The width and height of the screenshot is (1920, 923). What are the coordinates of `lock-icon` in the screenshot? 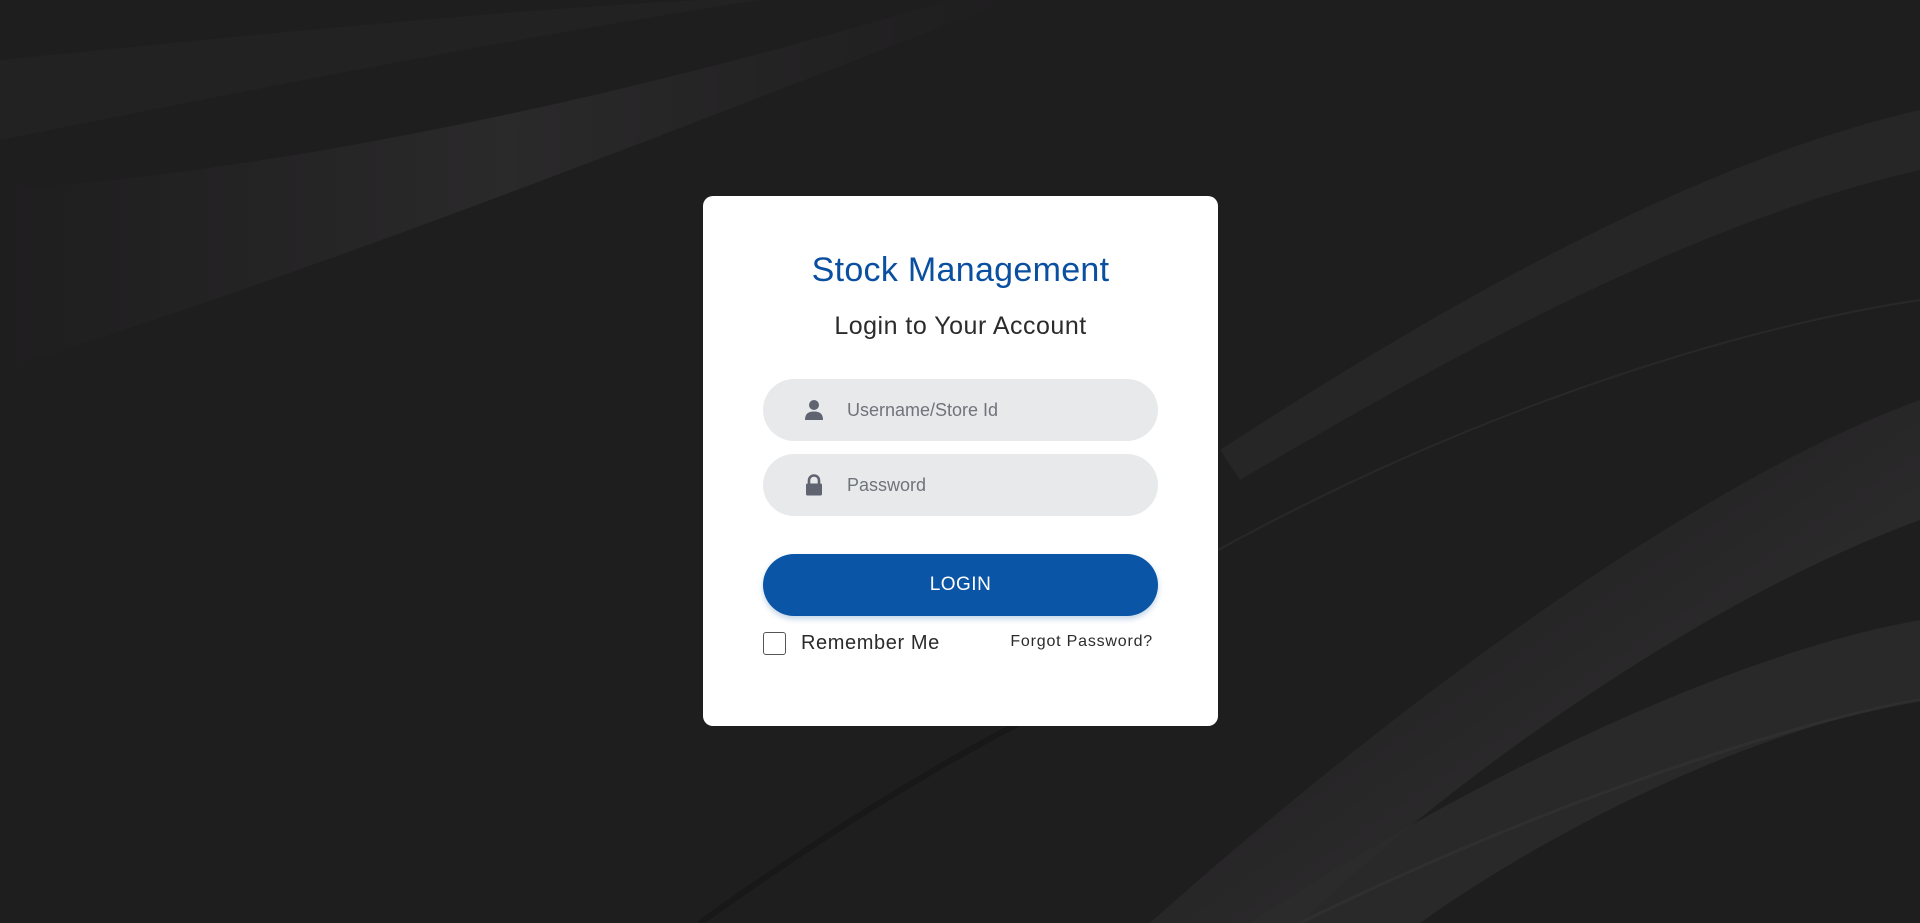 It's located at (814, 485).